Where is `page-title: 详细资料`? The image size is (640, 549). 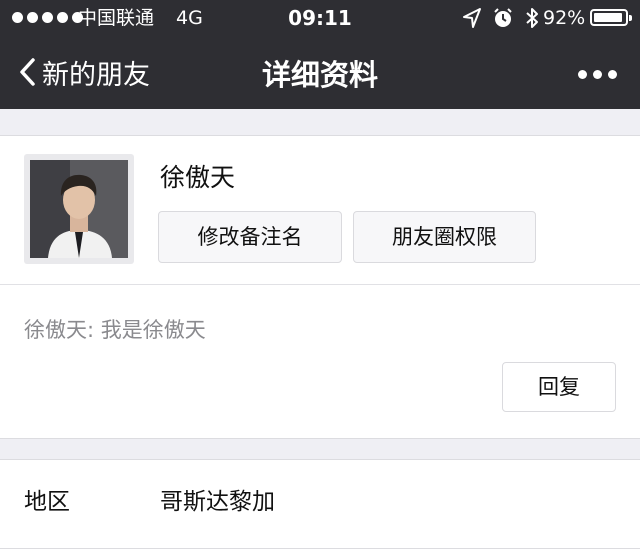
page-title: 详细资料 is located at coordinates (319, 75).